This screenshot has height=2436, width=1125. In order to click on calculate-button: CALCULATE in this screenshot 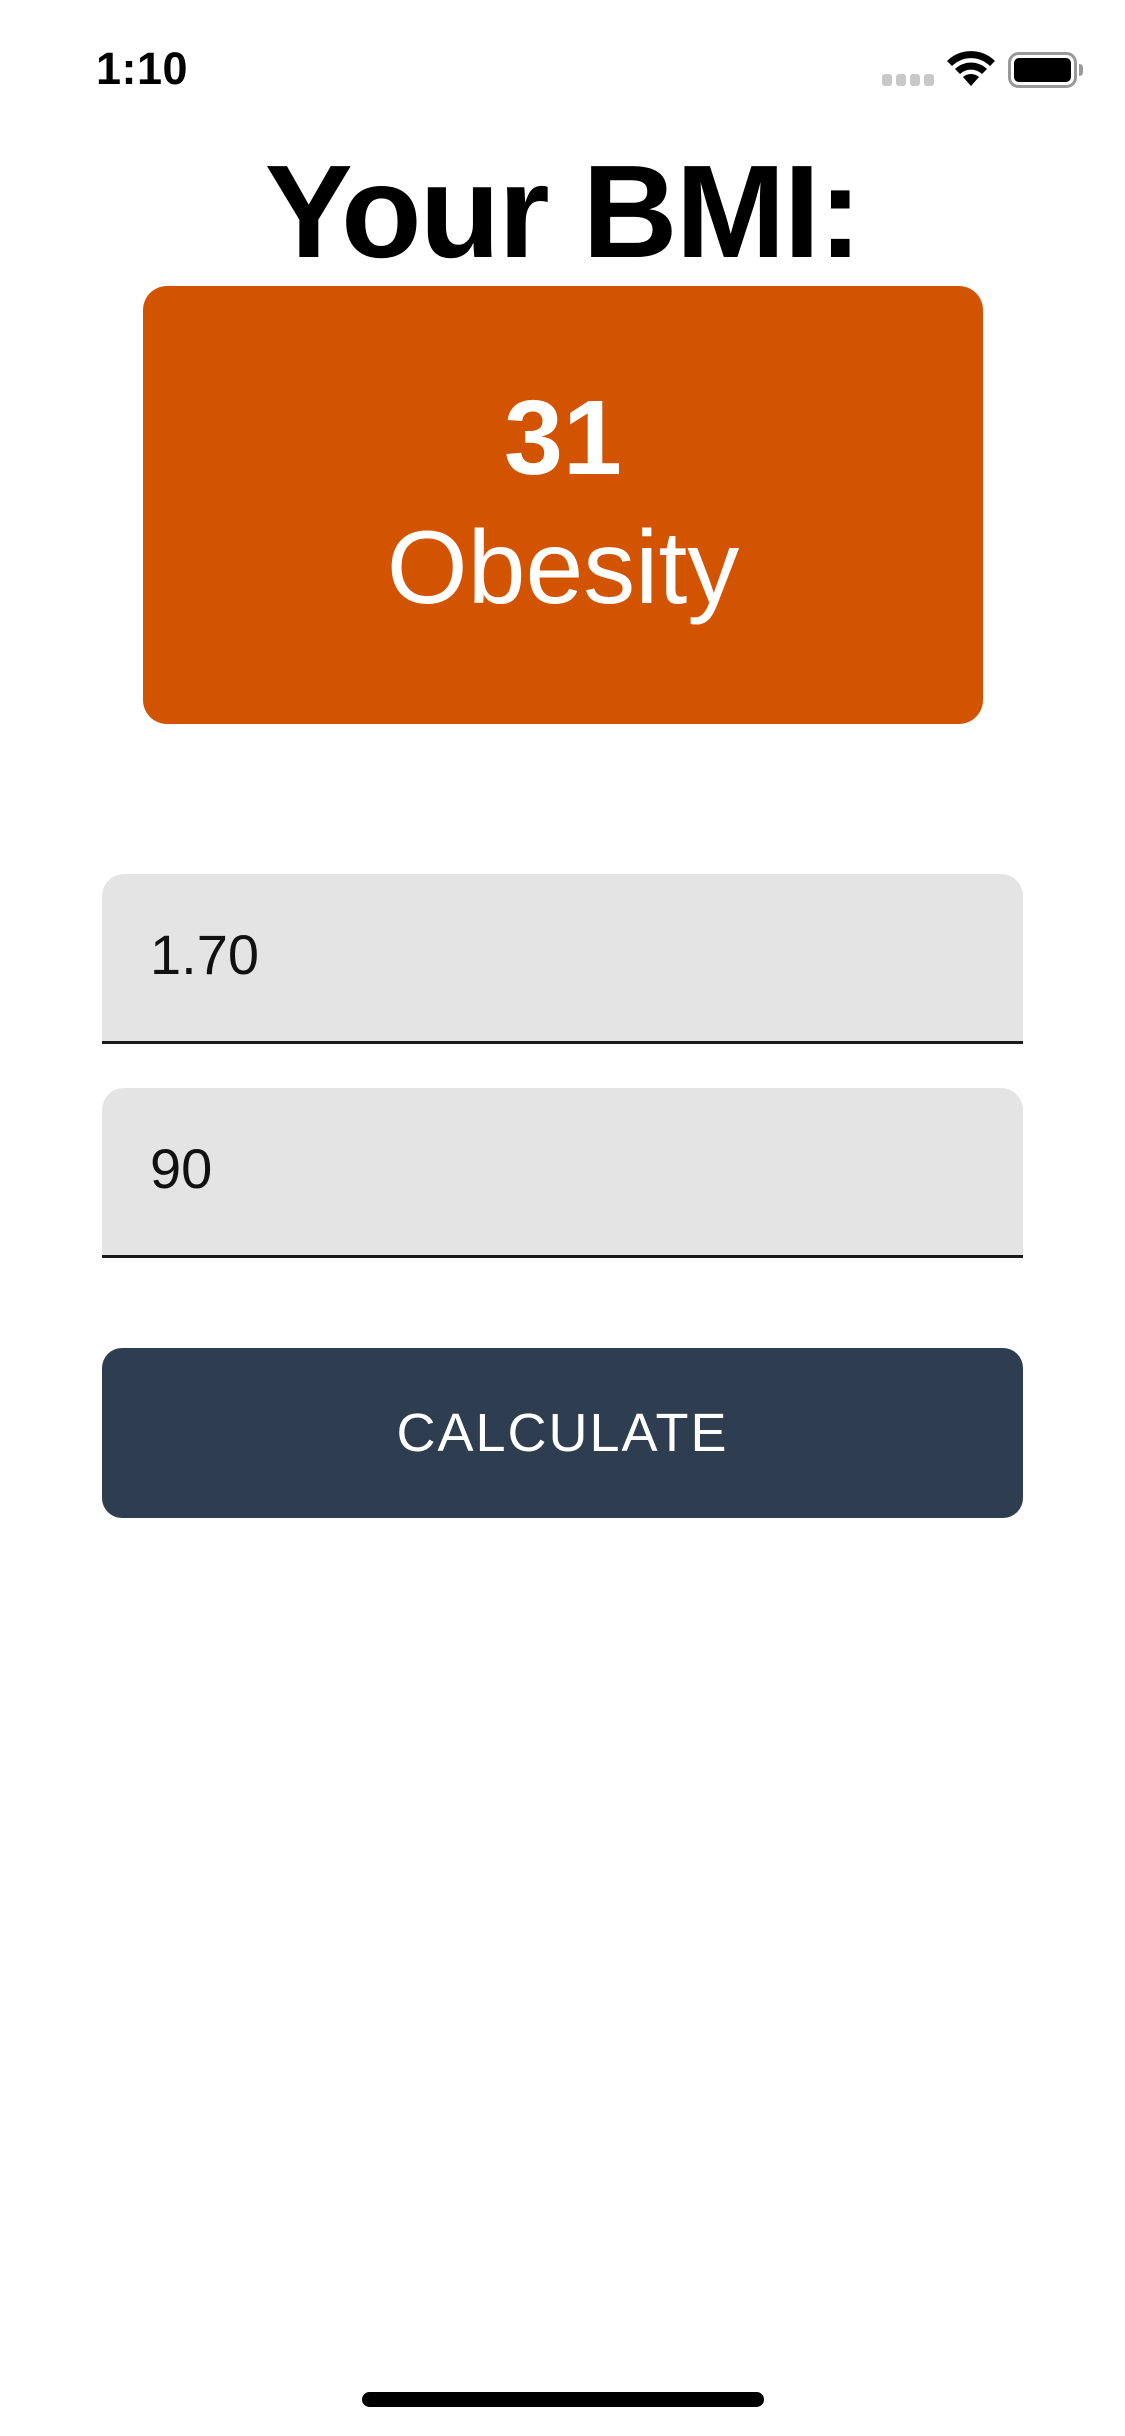, I will do `click(562, 1433)`.